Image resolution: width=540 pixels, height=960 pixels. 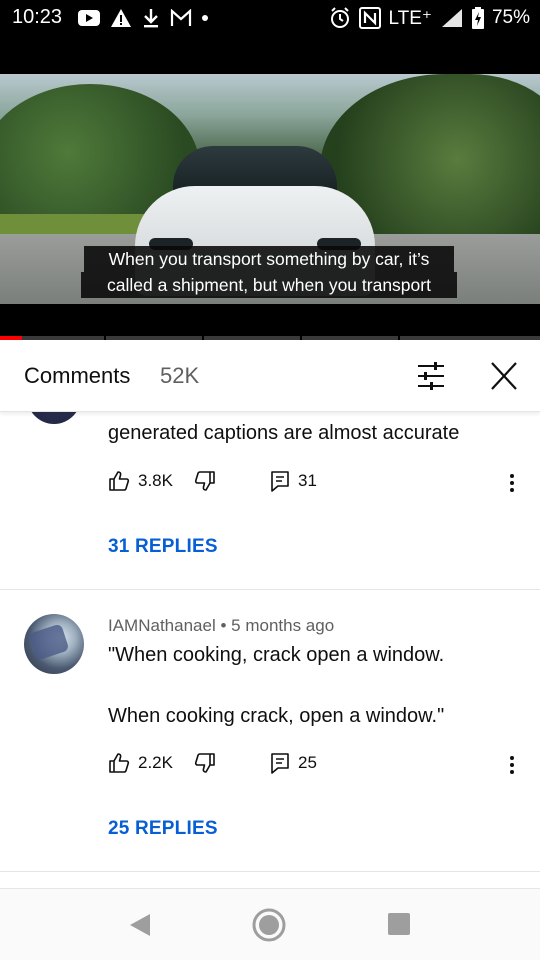 What do you see at coordinates (399, 924) in the screenshot?
I see `recents-icon` at bounding box center [399, 924].